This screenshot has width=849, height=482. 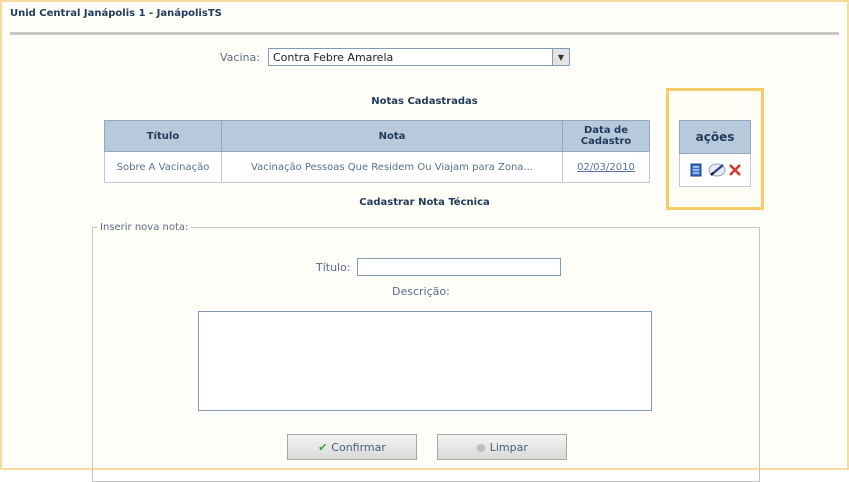 I want to click on document-icon, so click(x=696, y=170).